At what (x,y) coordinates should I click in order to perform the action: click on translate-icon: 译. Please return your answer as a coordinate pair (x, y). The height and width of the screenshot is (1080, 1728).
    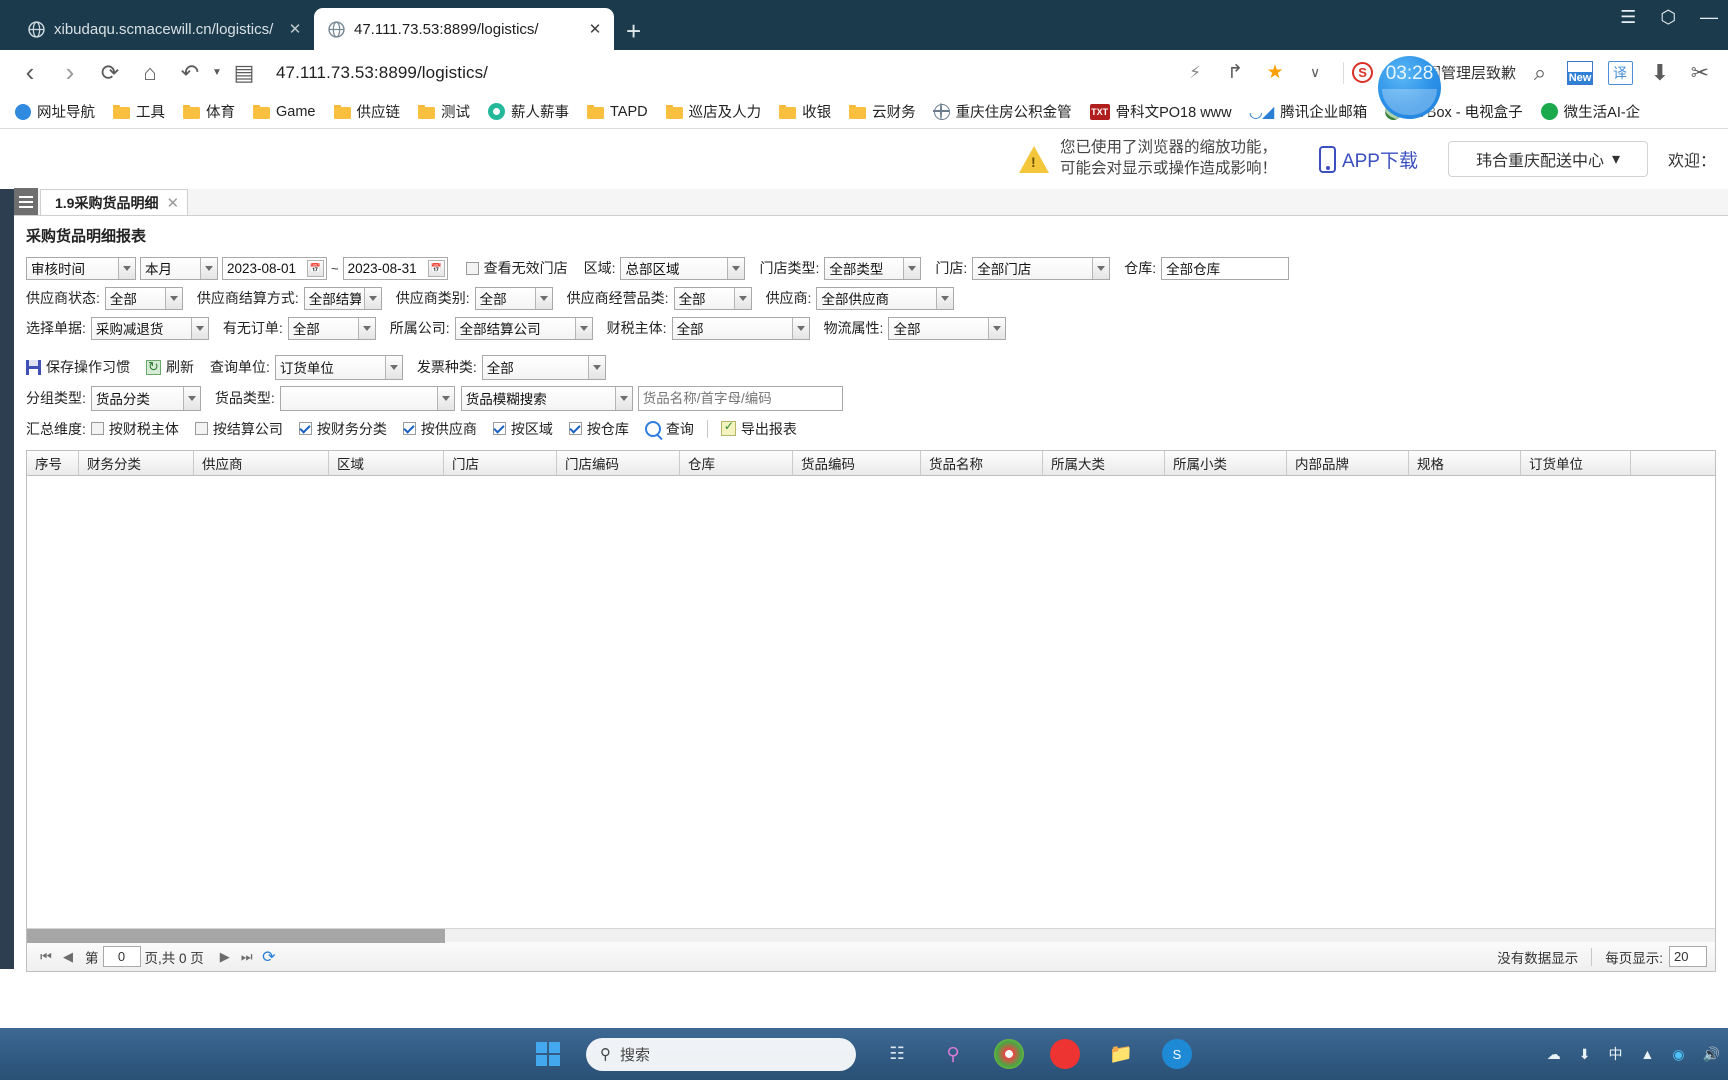
    Looking at the image, I should click on (1620, 73).